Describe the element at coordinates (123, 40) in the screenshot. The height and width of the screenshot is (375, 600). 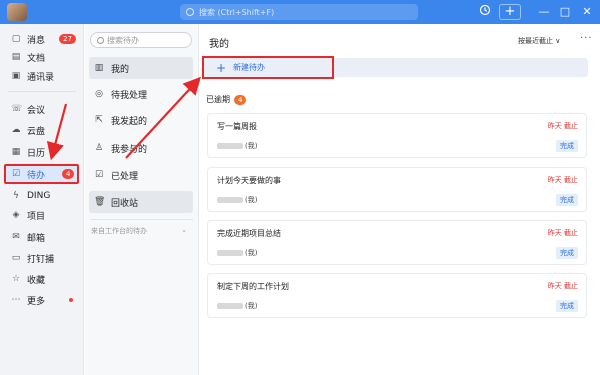
I see `todo-search-placeholder: 搜索待办` at that location.